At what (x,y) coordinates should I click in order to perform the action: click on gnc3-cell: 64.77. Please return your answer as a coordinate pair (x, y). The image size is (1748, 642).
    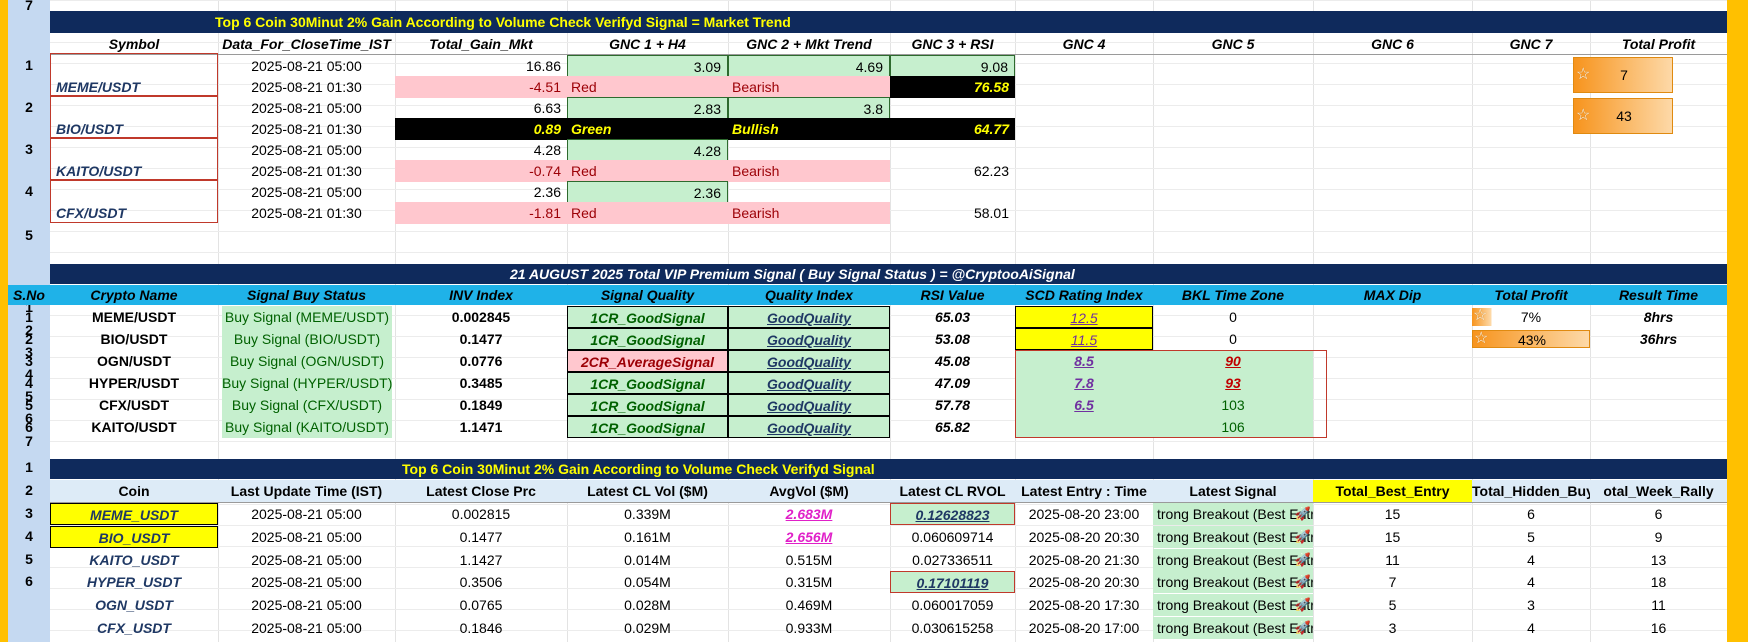
    Looking at the image, I should click on (952, 129).